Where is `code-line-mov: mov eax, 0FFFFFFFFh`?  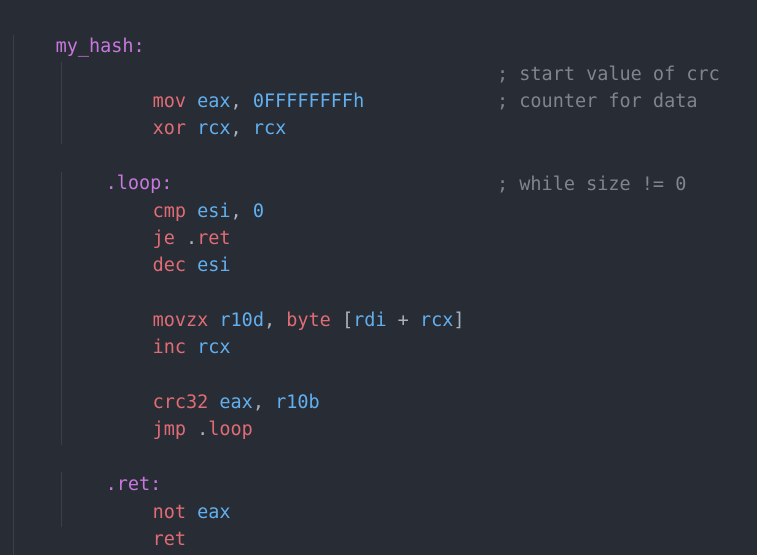
code-line-mov: mov eax, 0FFFFFFFFh is located at coordinates (258, 101).